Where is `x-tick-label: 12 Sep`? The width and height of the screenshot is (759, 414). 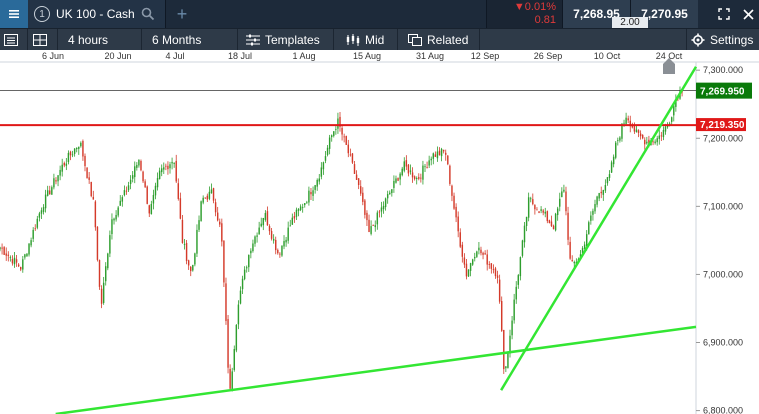
x-tick-label: 12 Sep is located at coordinates (485, 56).